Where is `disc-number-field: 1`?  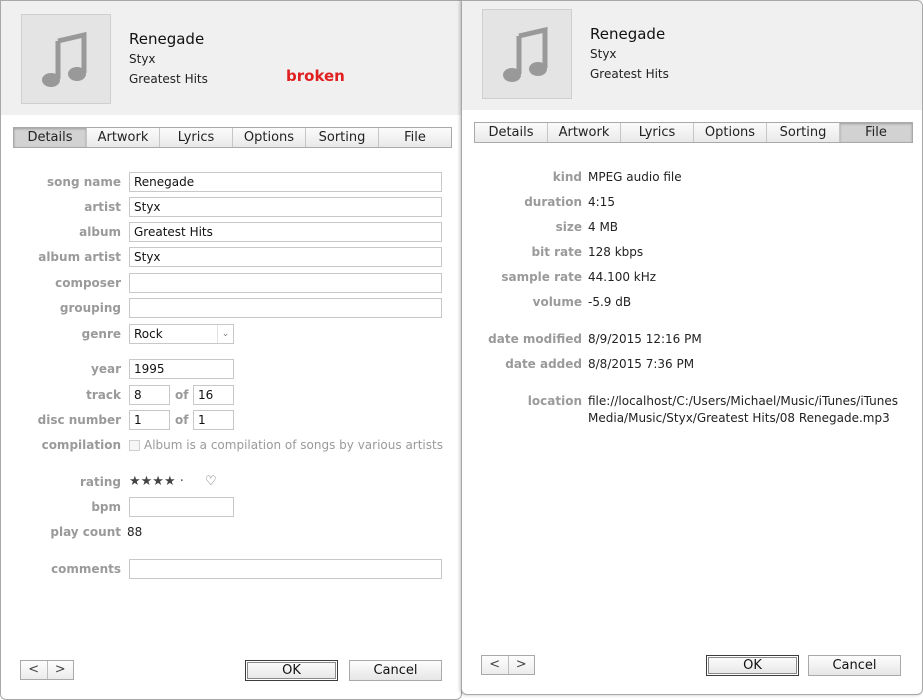 disc-number-field: 1 is located at coordinates (149, 420).